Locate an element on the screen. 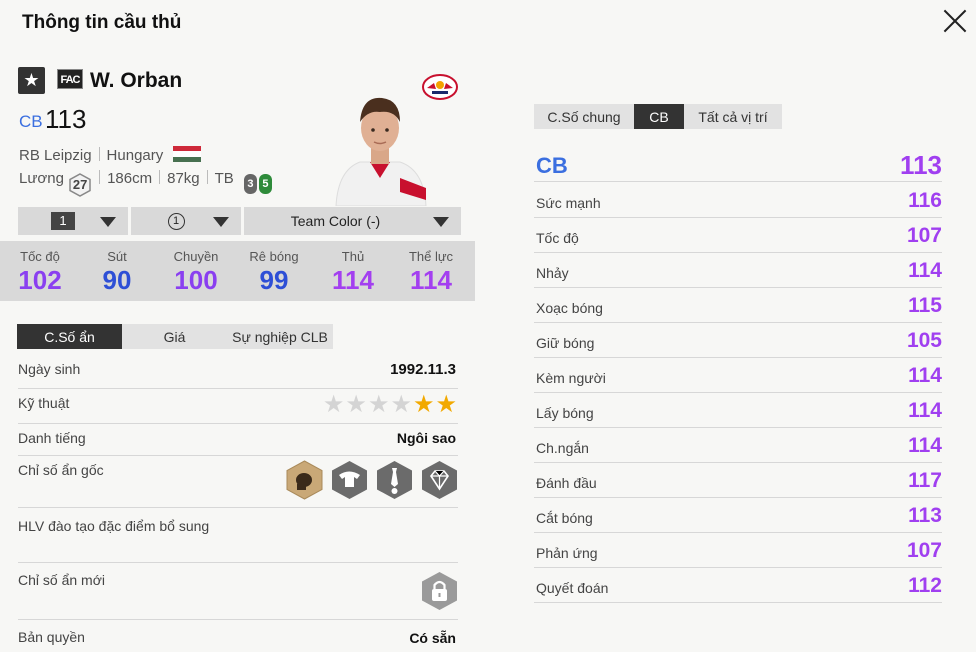  team-color-dropdown: Team Color (-) is located at coordinates (352, 221).